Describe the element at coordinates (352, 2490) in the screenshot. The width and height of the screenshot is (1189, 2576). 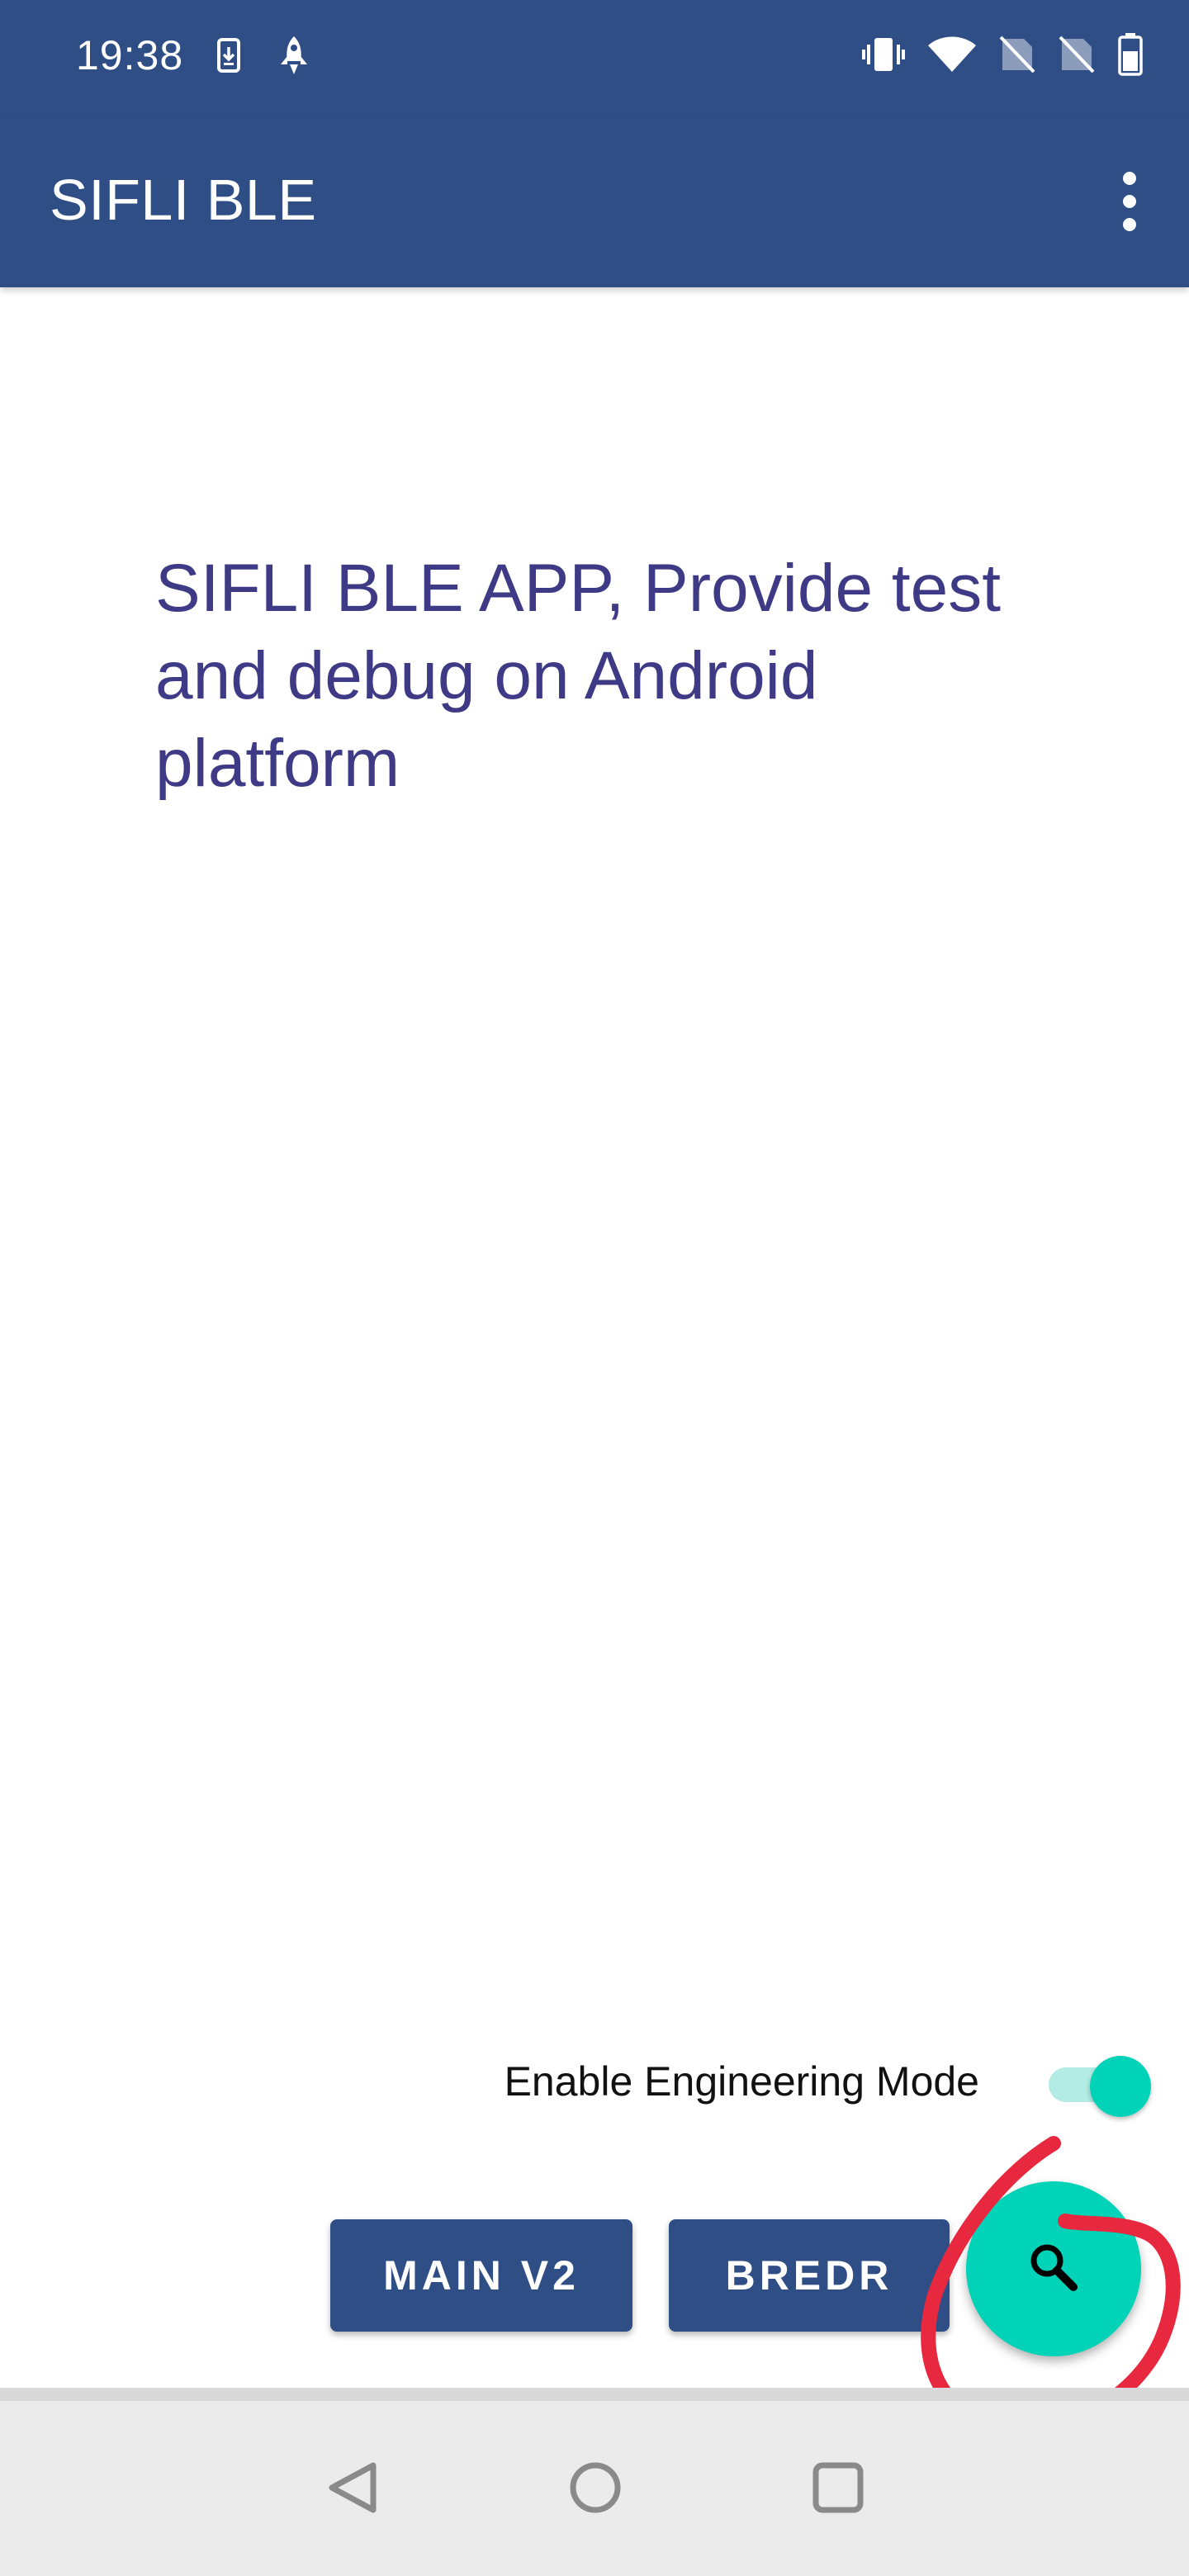
I see `back-icon` at that location.